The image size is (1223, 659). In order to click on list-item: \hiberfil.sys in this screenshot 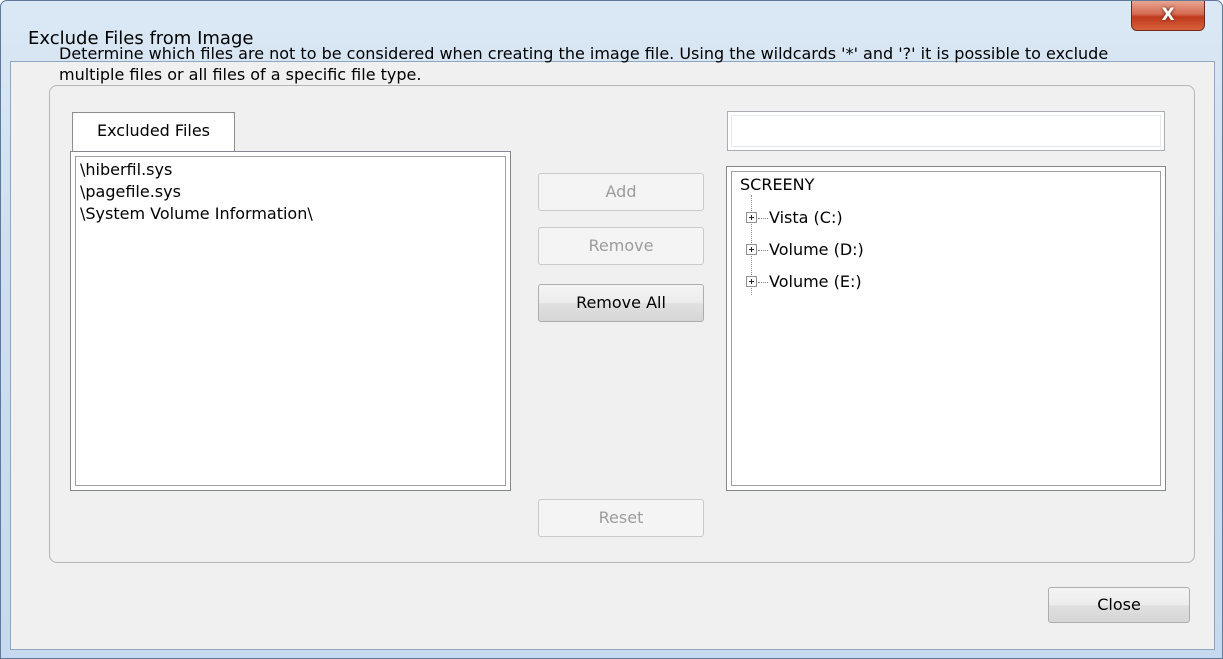, I will do `click(193, 170)`.